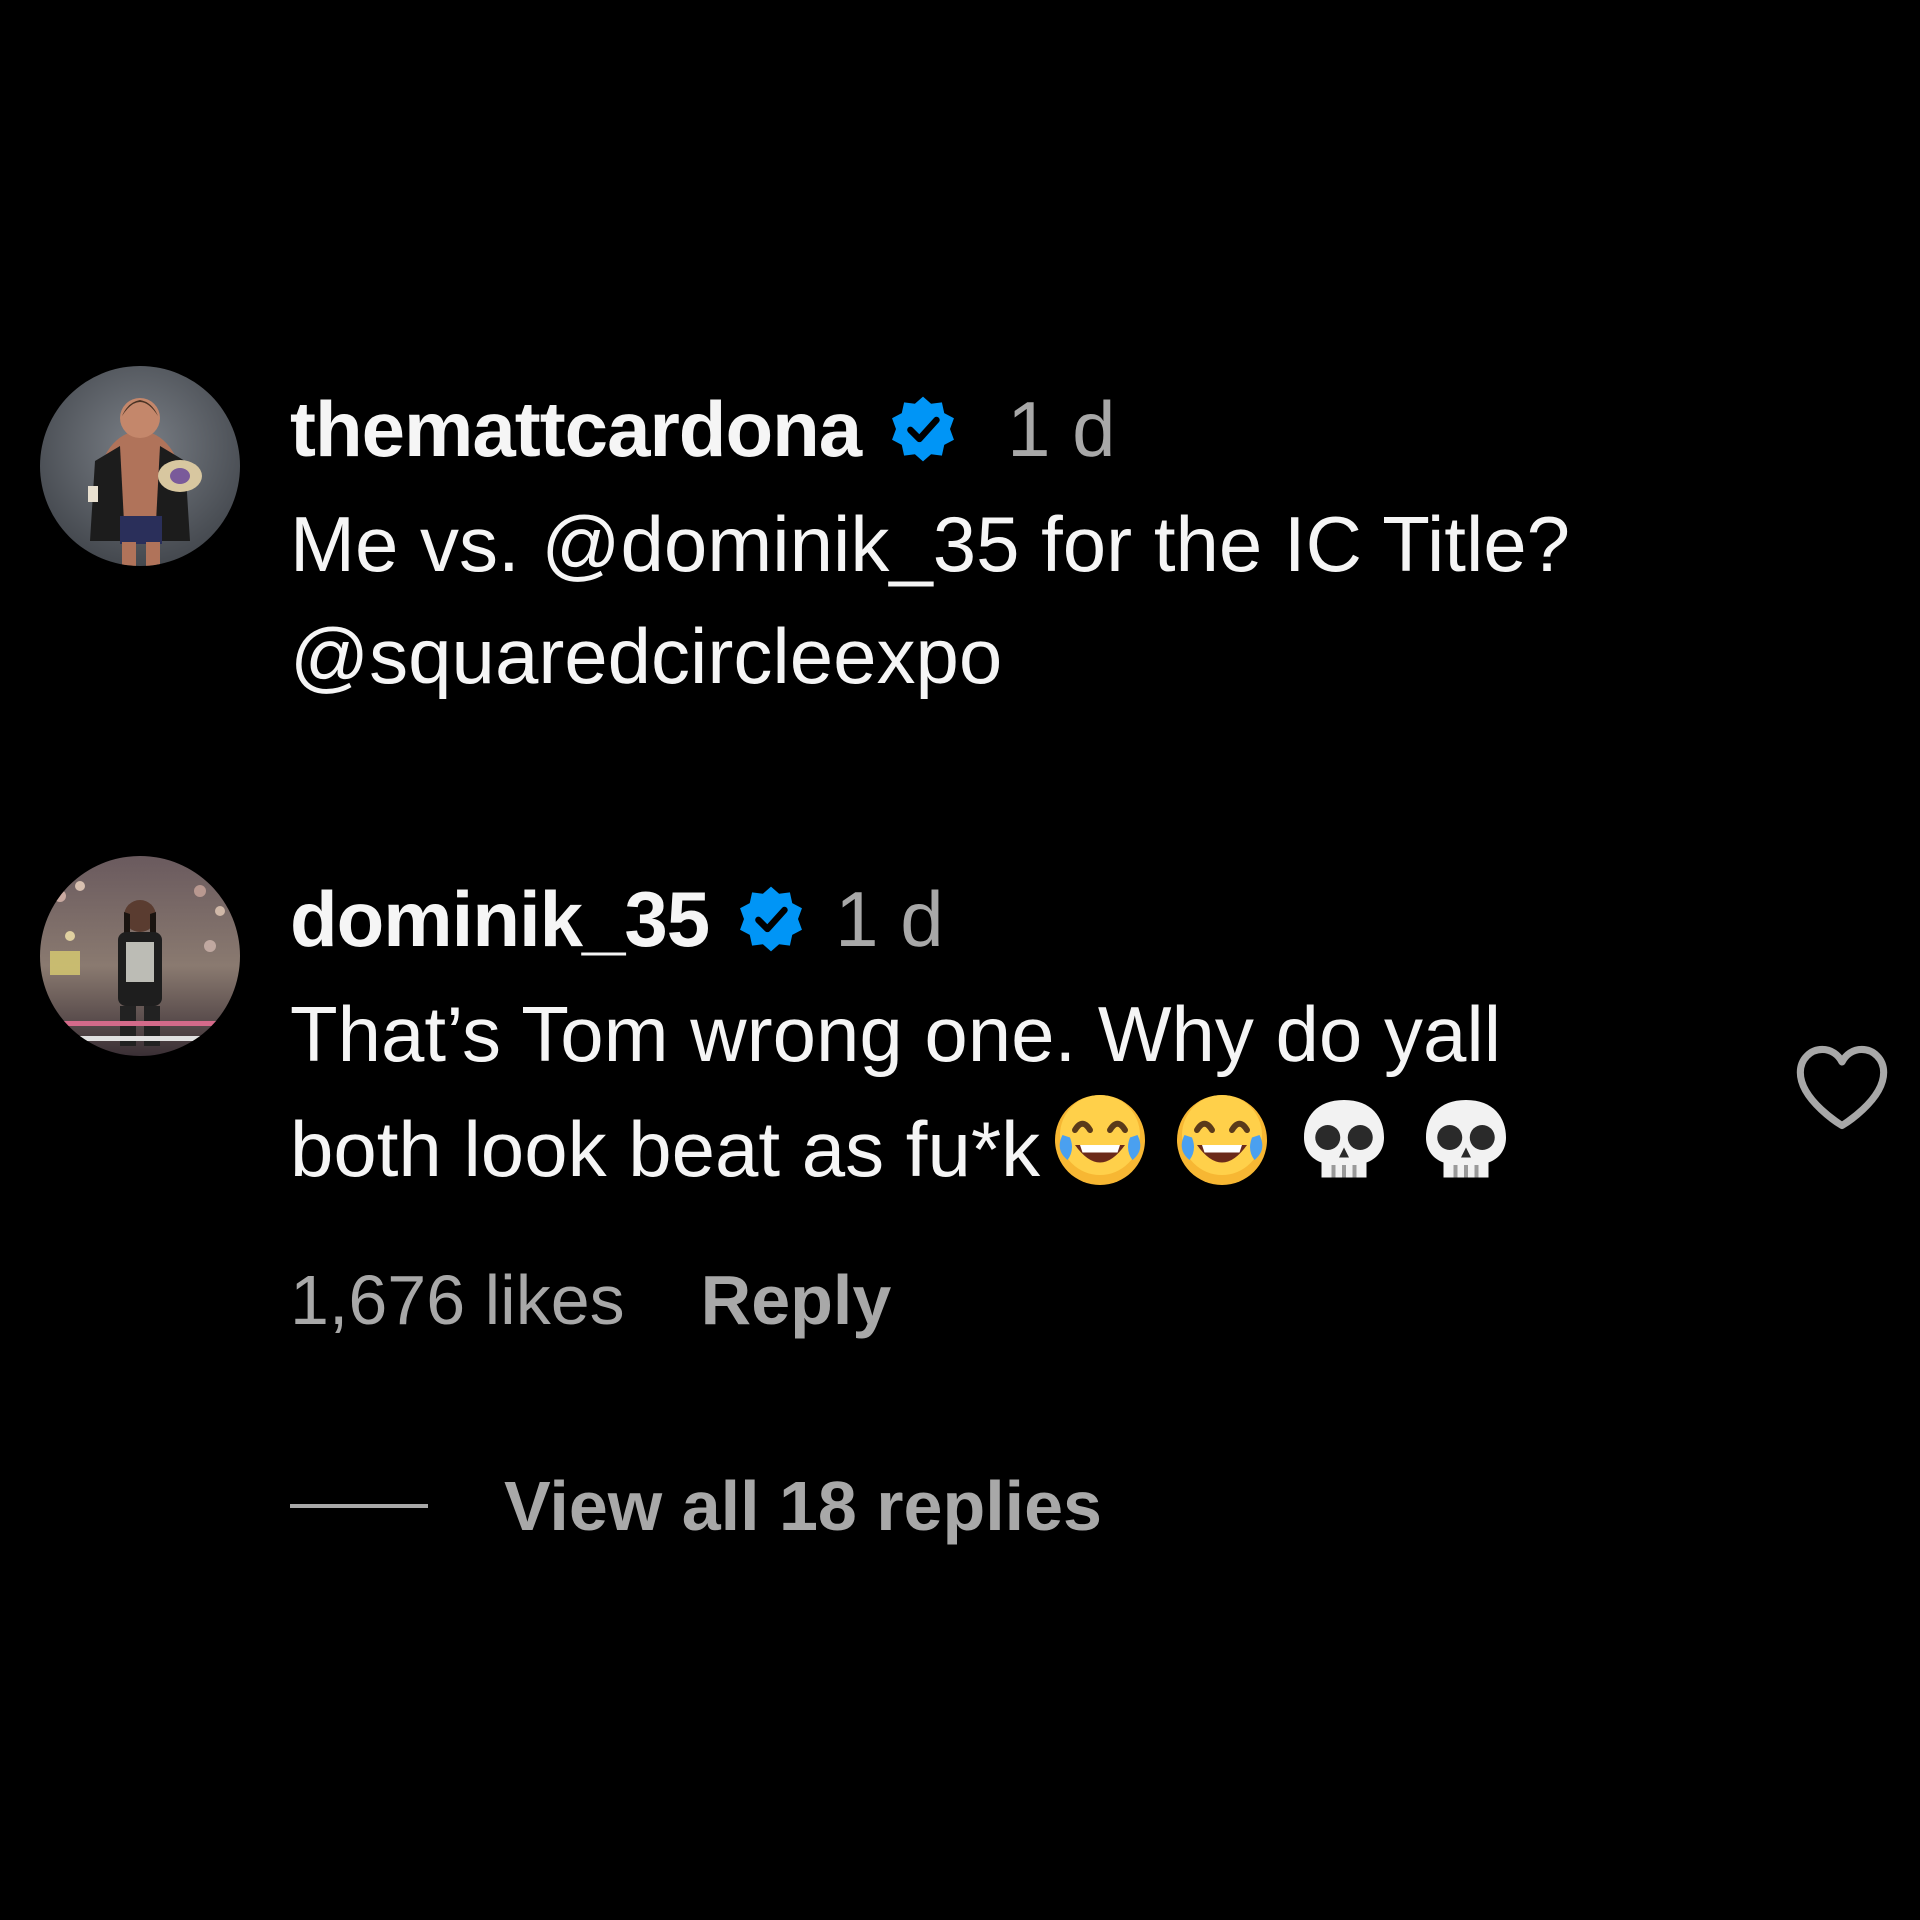 The image size is (1920, 1920). I want to click on comment-line-with-emojis: both look beat as fu*k, so click(1015, 1147).